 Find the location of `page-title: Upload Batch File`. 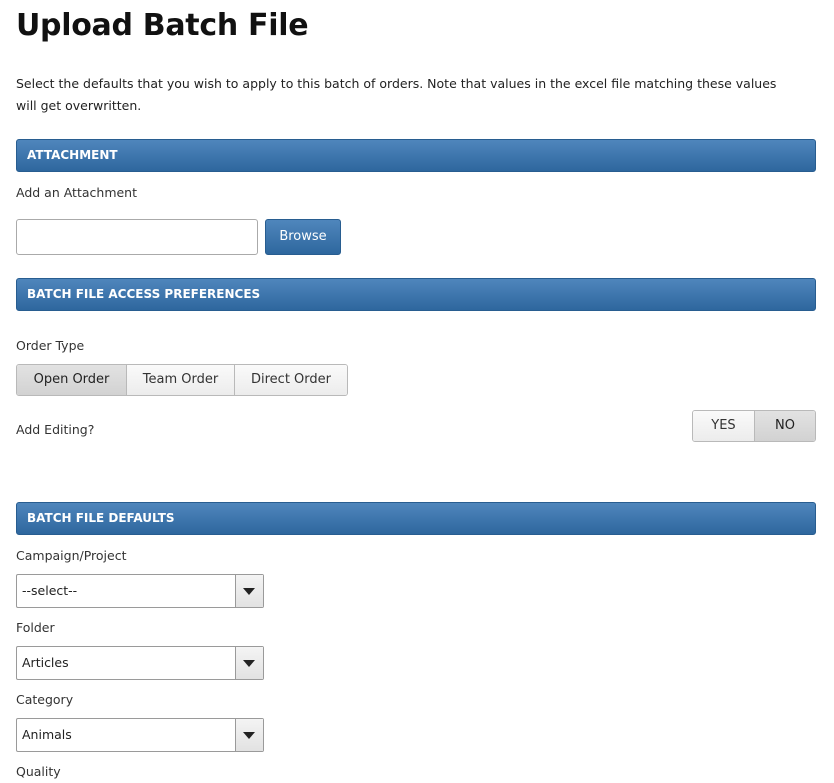

page-title: Upload Batch File is located at coordinates (162, 25).